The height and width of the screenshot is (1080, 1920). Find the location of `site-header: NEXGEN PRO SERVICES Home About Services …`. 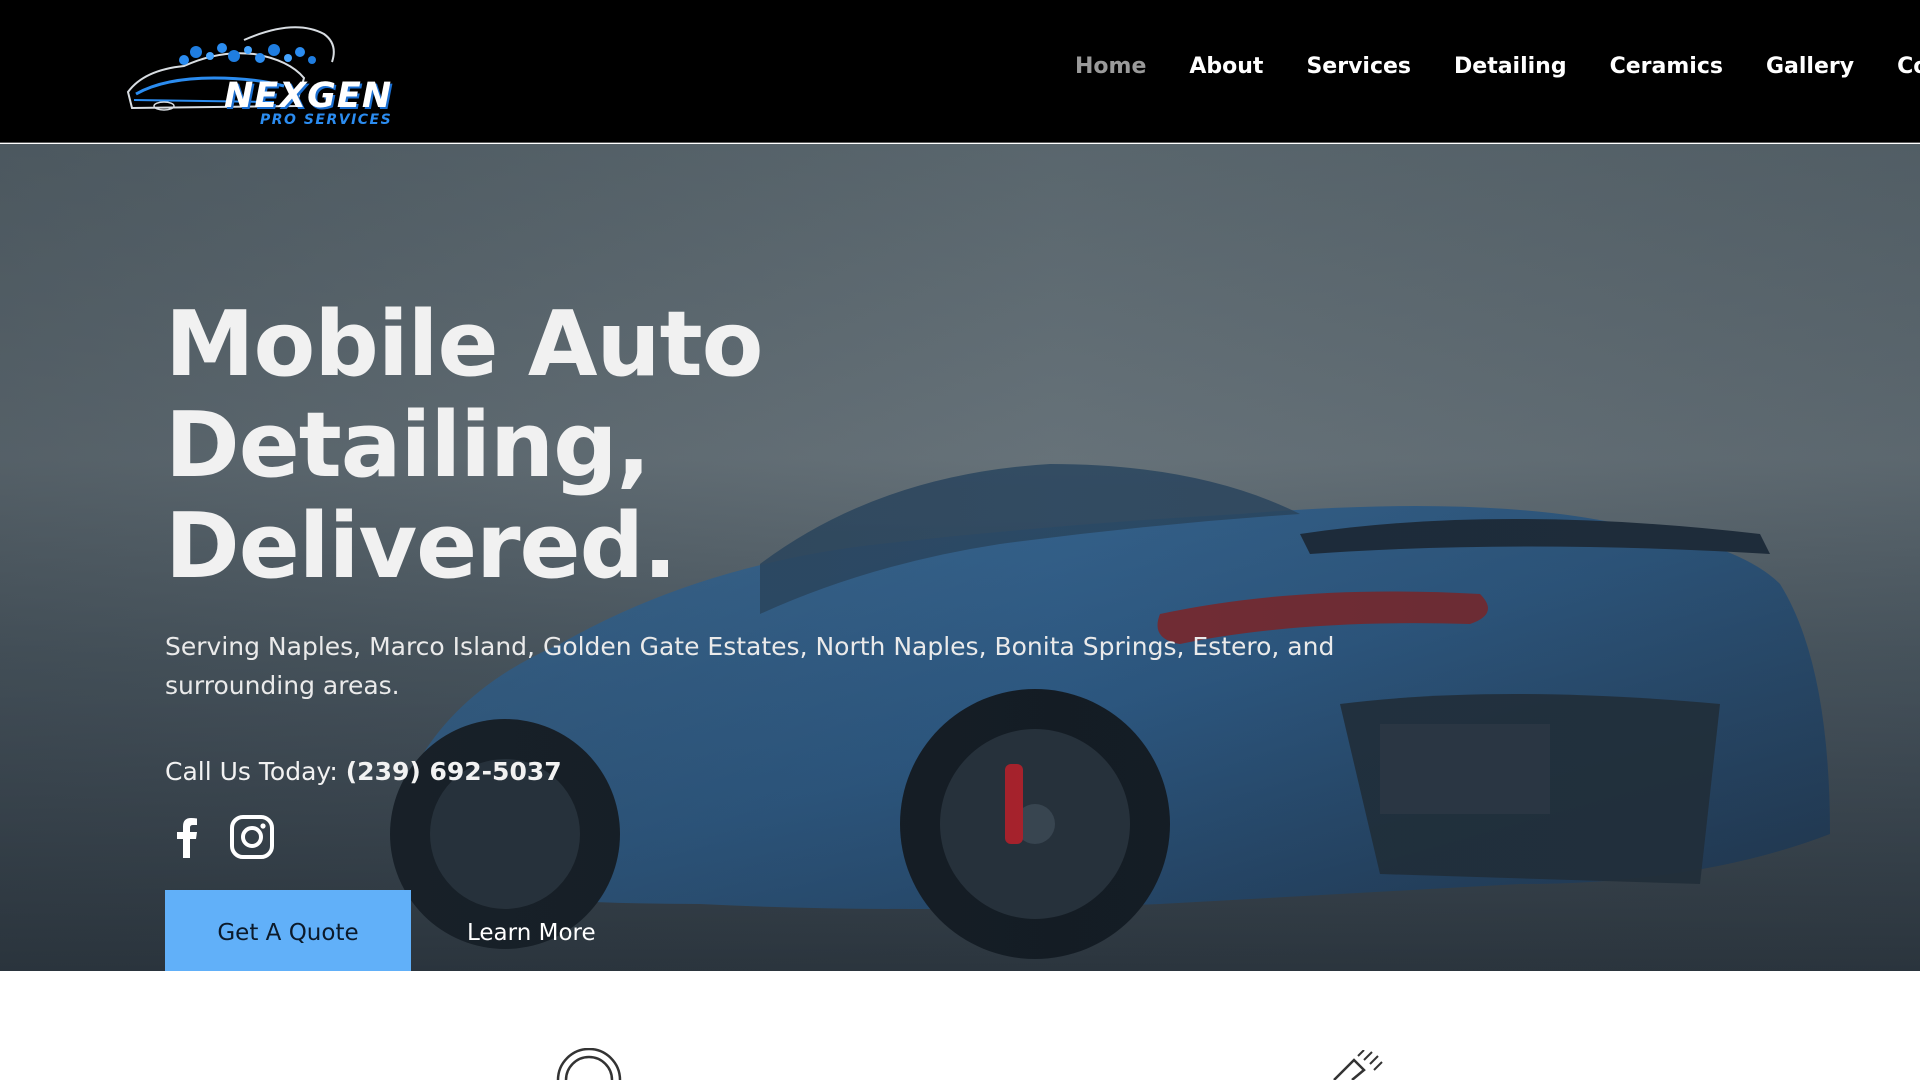

site-header: NEXGEN PRO SERVICES Home About Services … is located at coordinates (960, 71).